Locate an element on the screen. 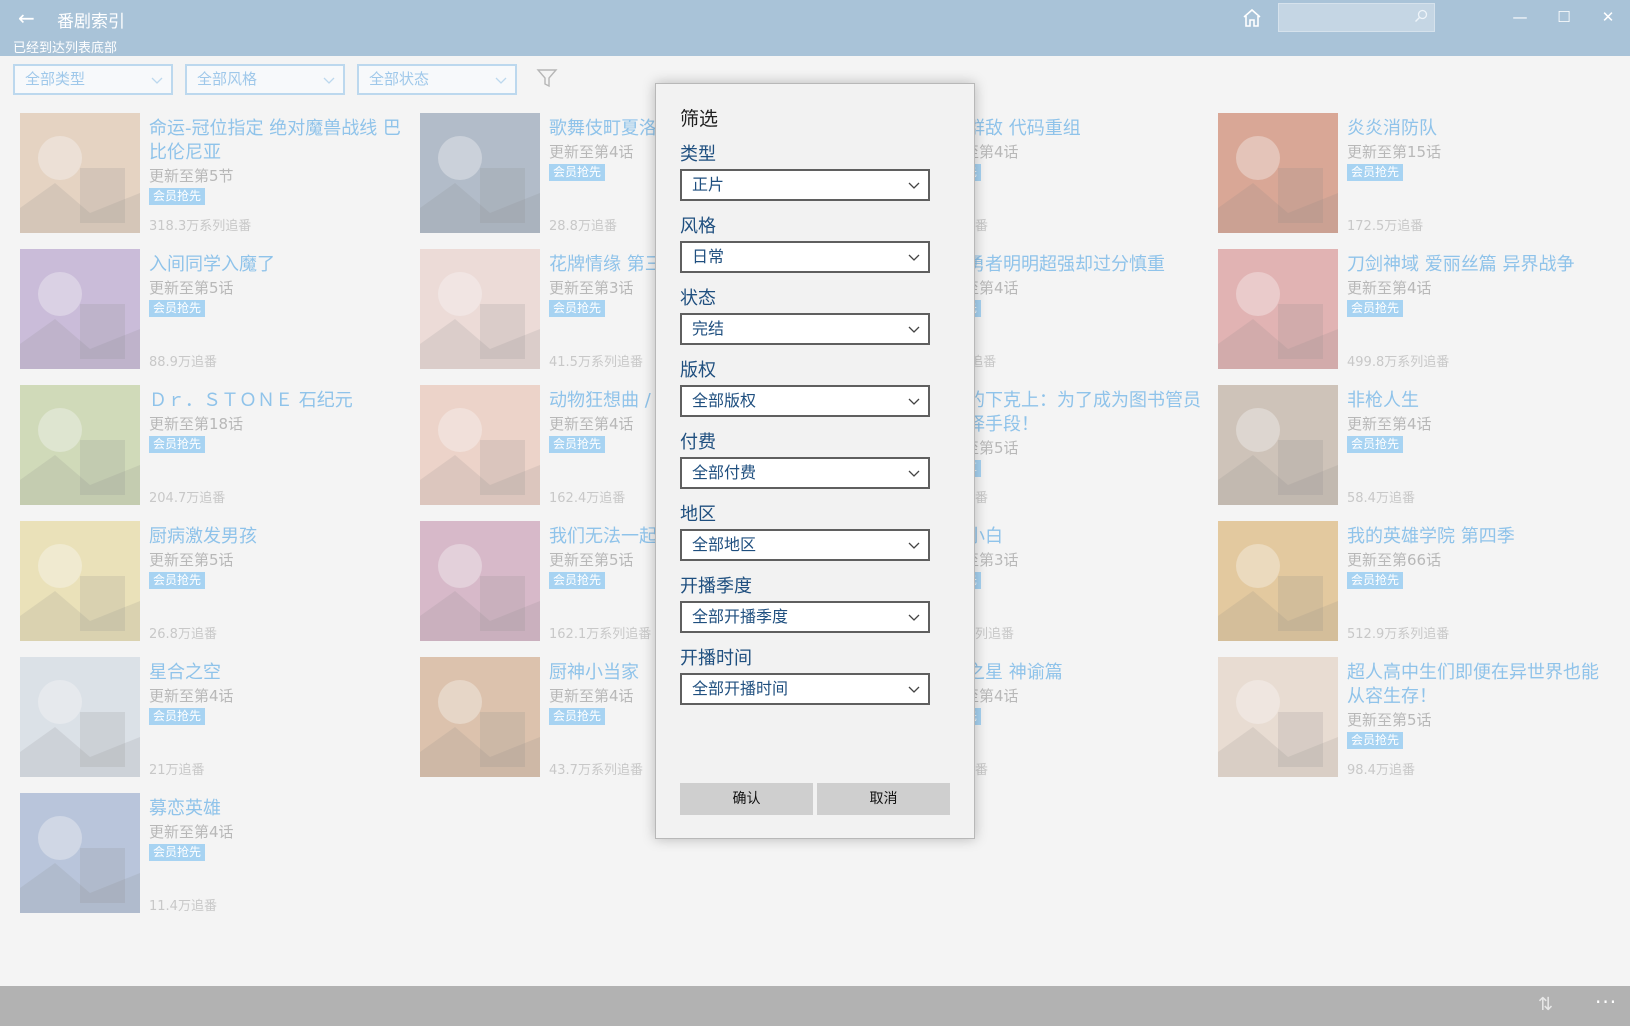  search-box is located at coordinates (1356, 17).